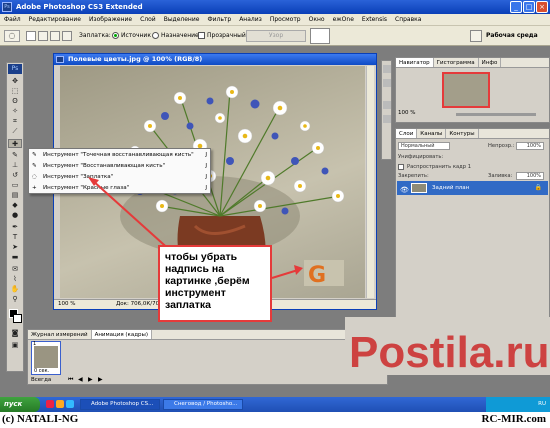 Image resolution: width=550 pixels, height=428 pixels. What do you see at coordinates (387, 119) in the screenshot?
I see `dock-icon-clone` at bounding box center [387, 119].